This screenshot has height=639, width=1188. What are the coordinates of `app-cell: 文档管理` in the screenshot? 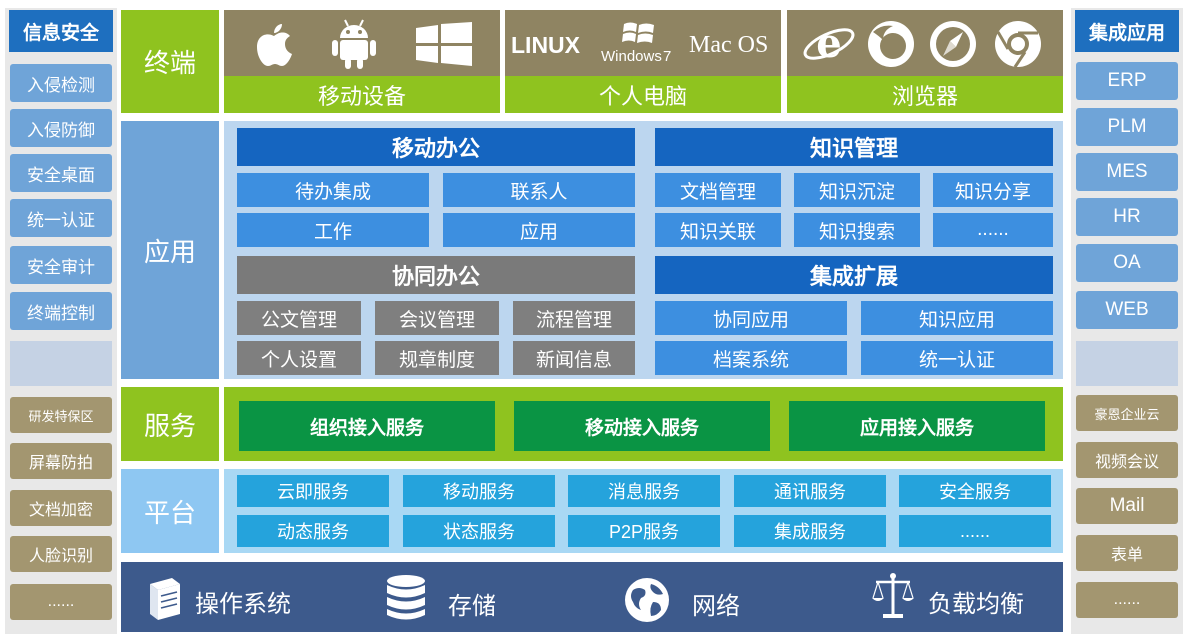 It's located at (718, 190).